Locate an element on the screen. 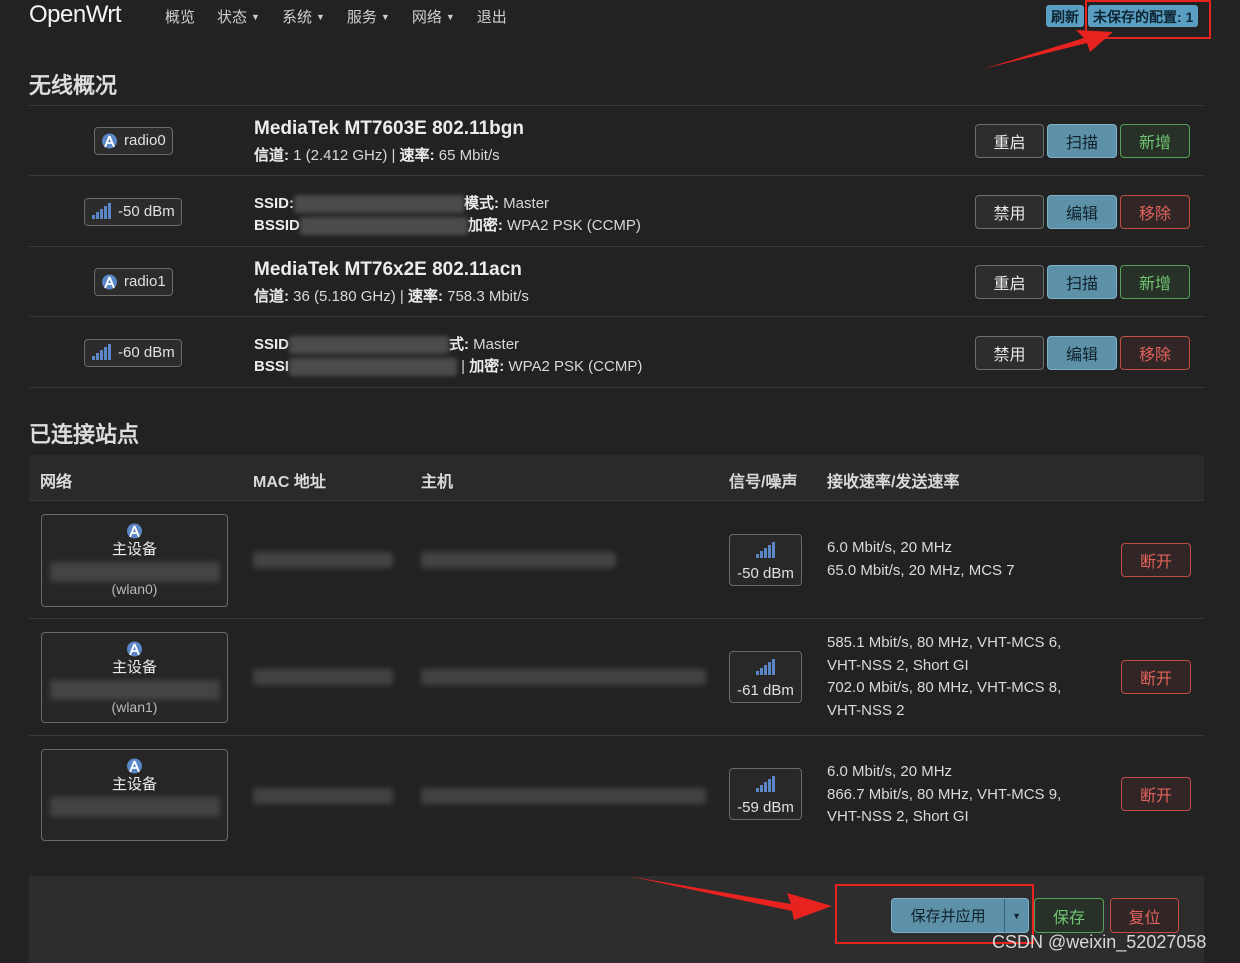 This screenshot has width=1240, height=963. signal-badge: -59 dBm is located at coordinates (765, 794).